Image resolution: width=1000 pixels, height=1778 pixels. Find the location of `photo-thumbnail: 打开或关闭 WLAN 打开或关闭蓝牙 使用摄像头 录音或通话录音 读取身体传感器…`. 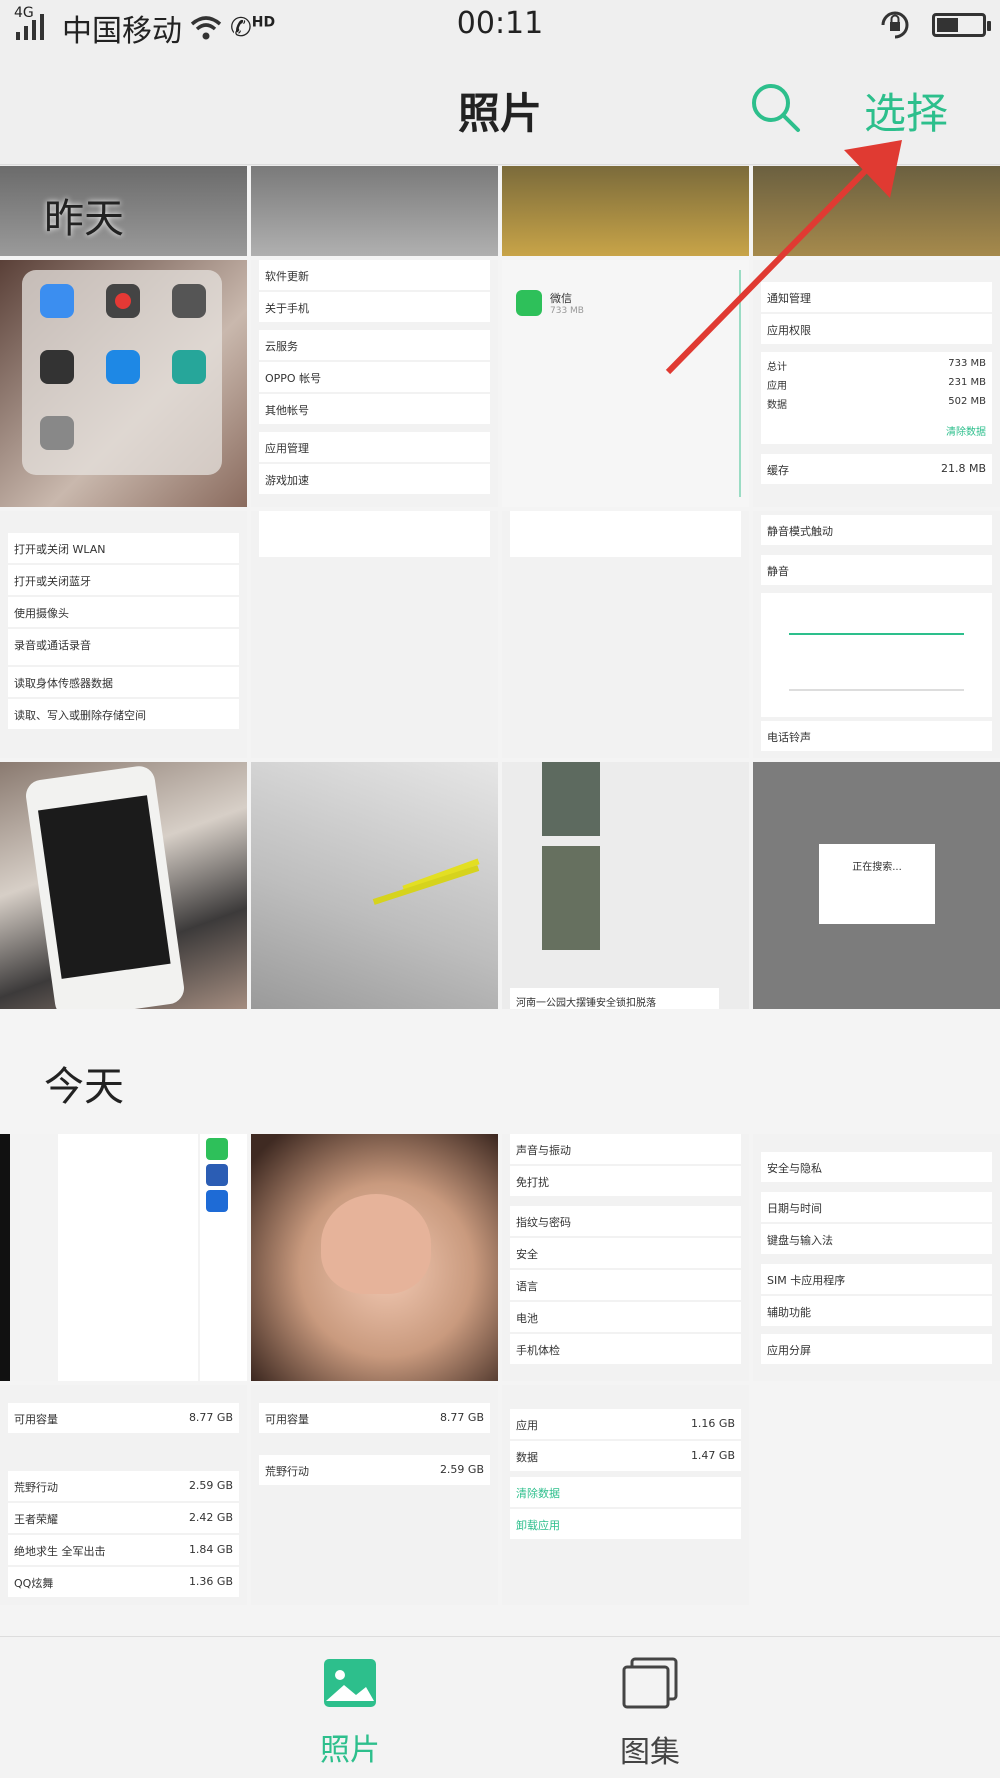

photo-thumbnail: 打开或关闭 WLAN 打开或关闭蓝牙 使用摄像头 录音或通话录音 读取身体传感器… is located at coordinates (123, 634).